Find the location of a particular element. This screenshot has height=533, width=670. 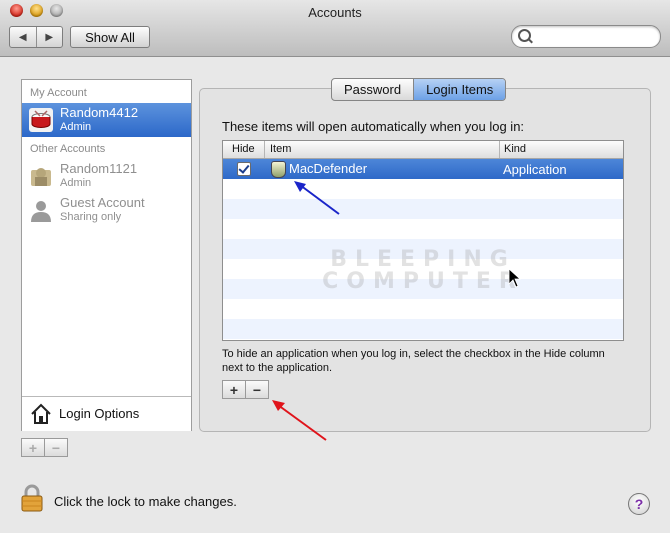

tab-login-items: Login Items is located at coordinates (459, 89).